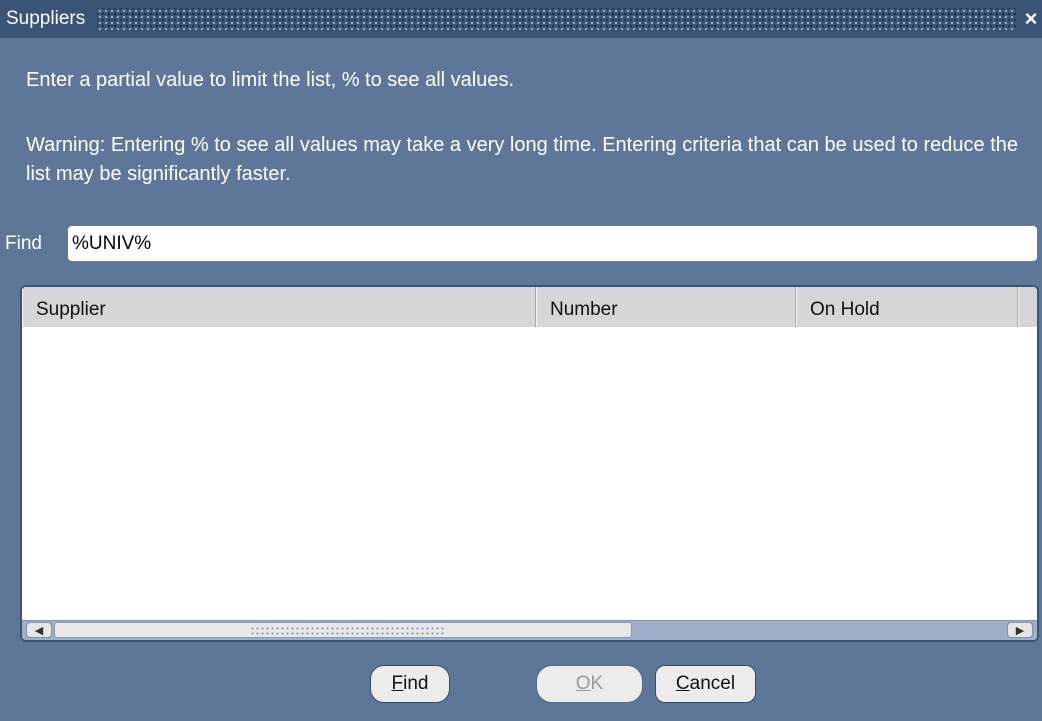 The width and height of the screenshot is (1042, 721). What do you see at coordinates (279, 307) in the screenshot?
I see `column-header-supplier: Supplier` at bounding box center [279, 307].